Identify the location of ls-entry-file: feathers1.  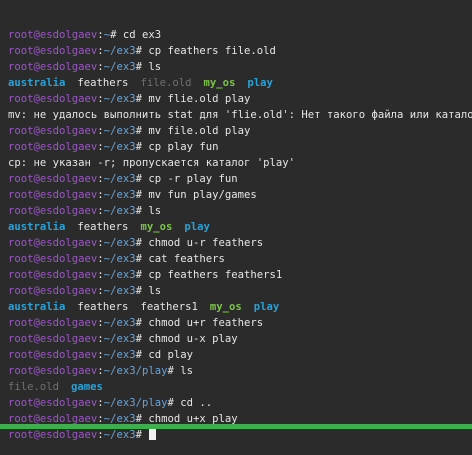
(169, 307).